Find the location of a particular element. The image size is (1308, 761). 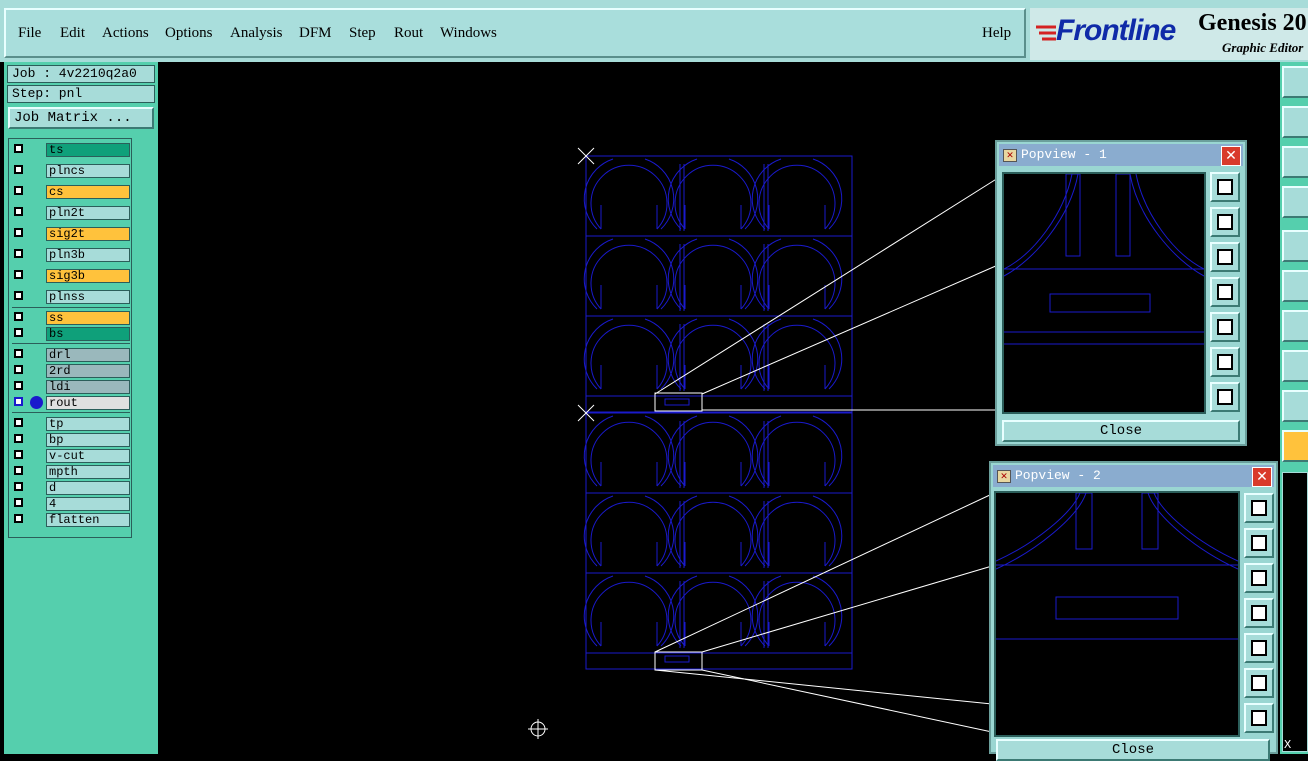

layer-row-ss: ss is located at coordinates (72, 318).